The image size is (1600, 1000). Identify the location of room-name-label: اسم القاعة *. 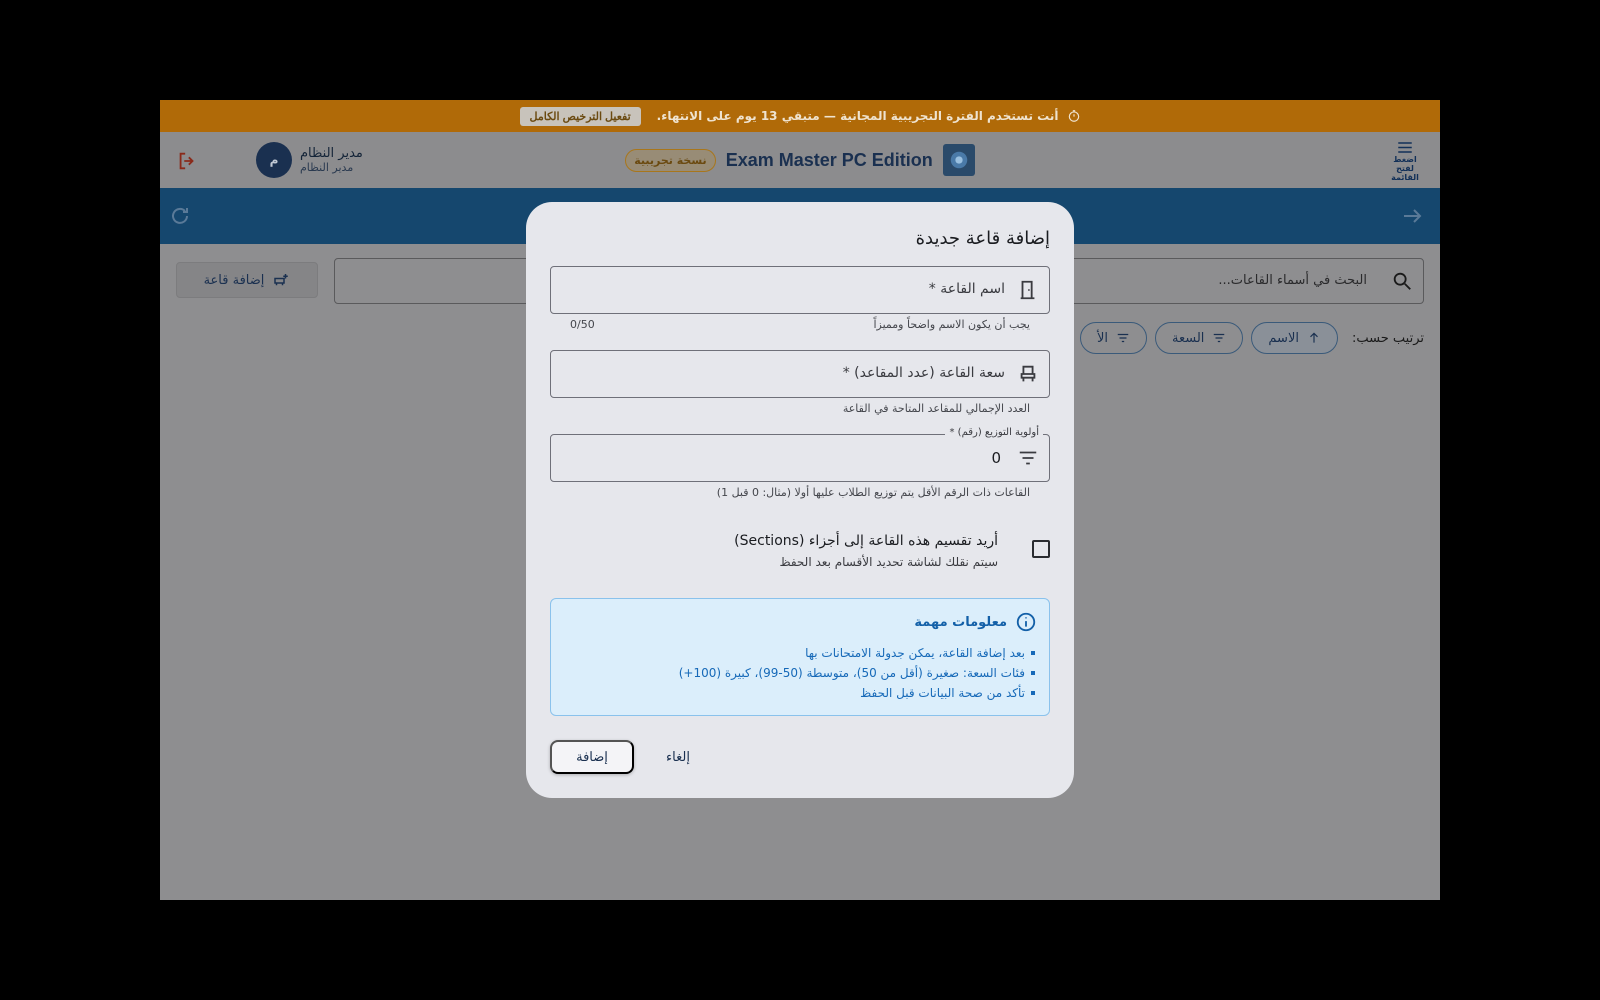
(966, 289).